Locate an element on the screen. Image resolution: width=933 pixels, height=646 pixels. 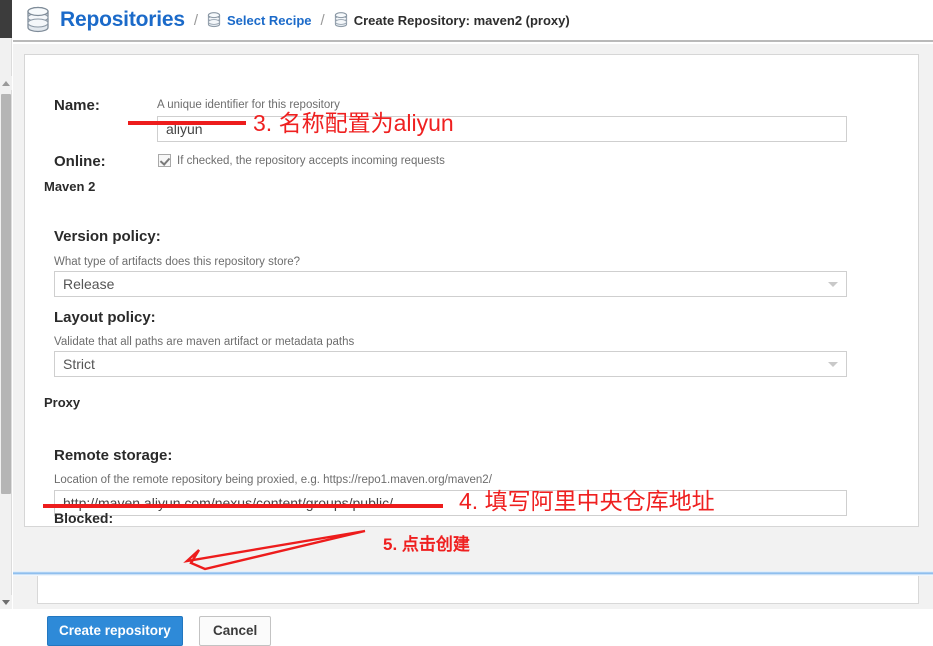
breadcrumb-root-link: Repositories is located at coordinates (122, 20).